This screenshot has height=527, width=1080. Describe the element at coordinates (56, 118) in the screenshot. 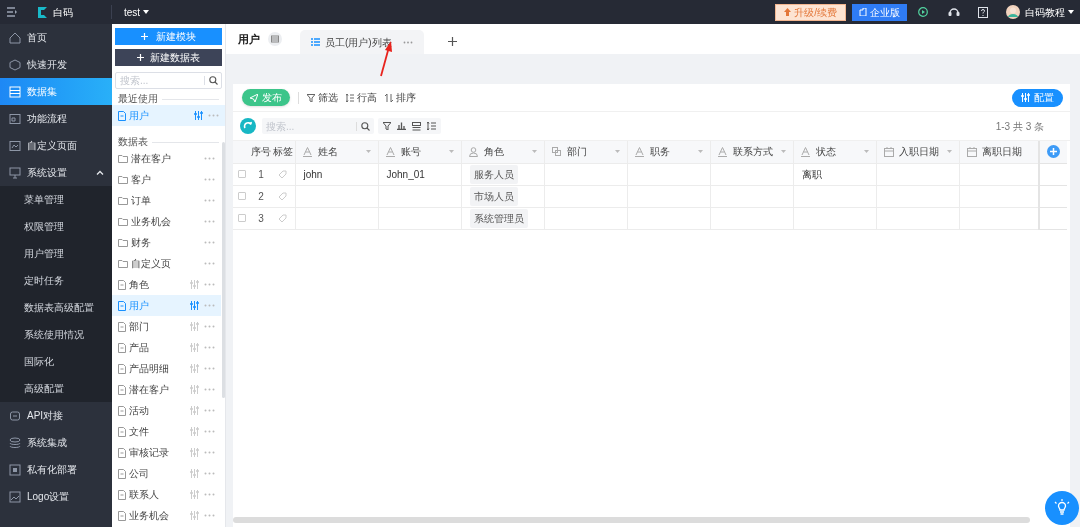

I see `nav-item: 功能流程` at that location.